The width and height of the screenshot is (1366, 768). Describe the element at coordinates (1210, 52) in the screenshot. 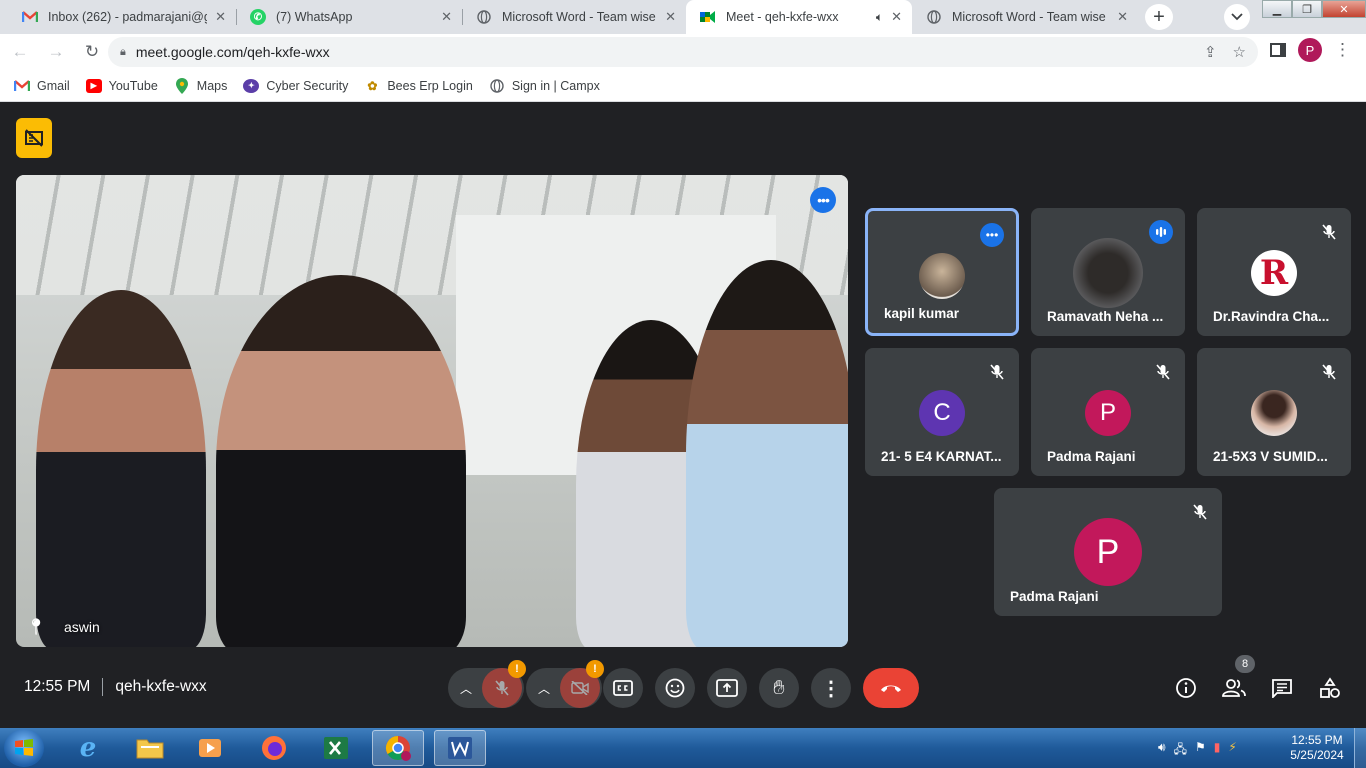

I see `share-icon: ⇪` at that location.